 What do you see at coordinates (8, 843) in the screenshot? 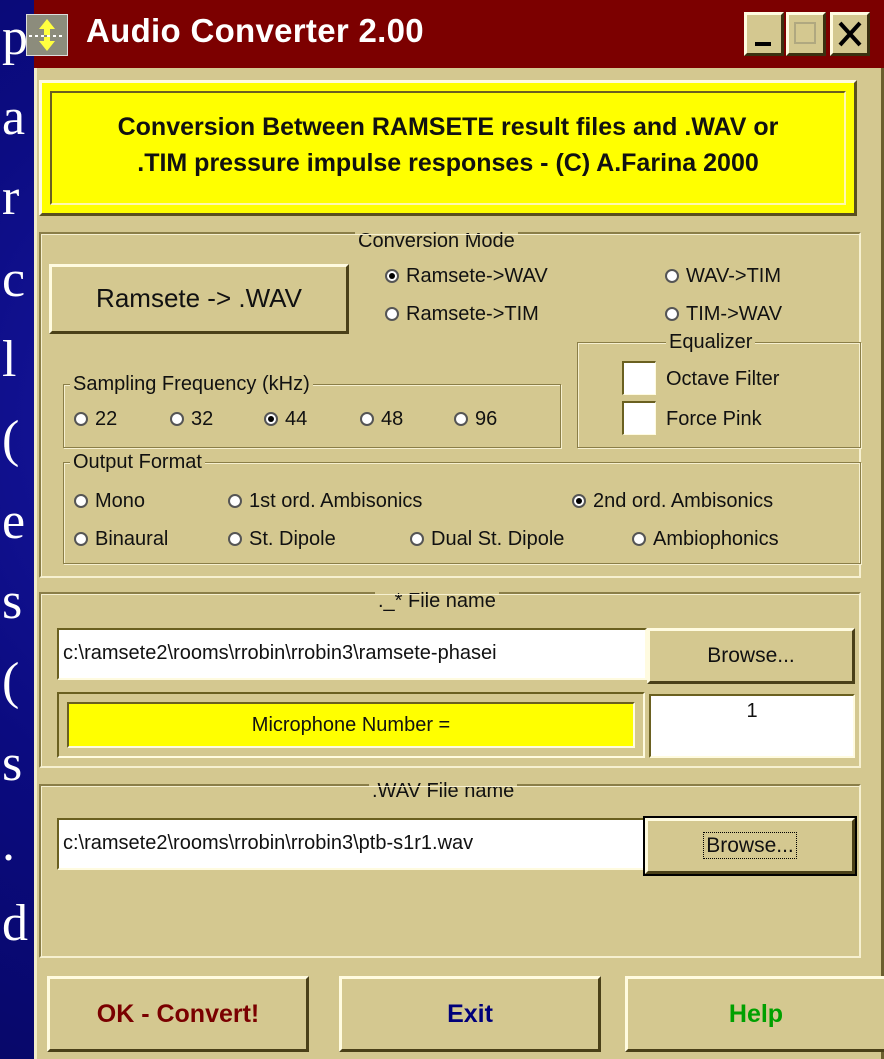
I see `slide-letter: .` at bounding box center [8, 843].